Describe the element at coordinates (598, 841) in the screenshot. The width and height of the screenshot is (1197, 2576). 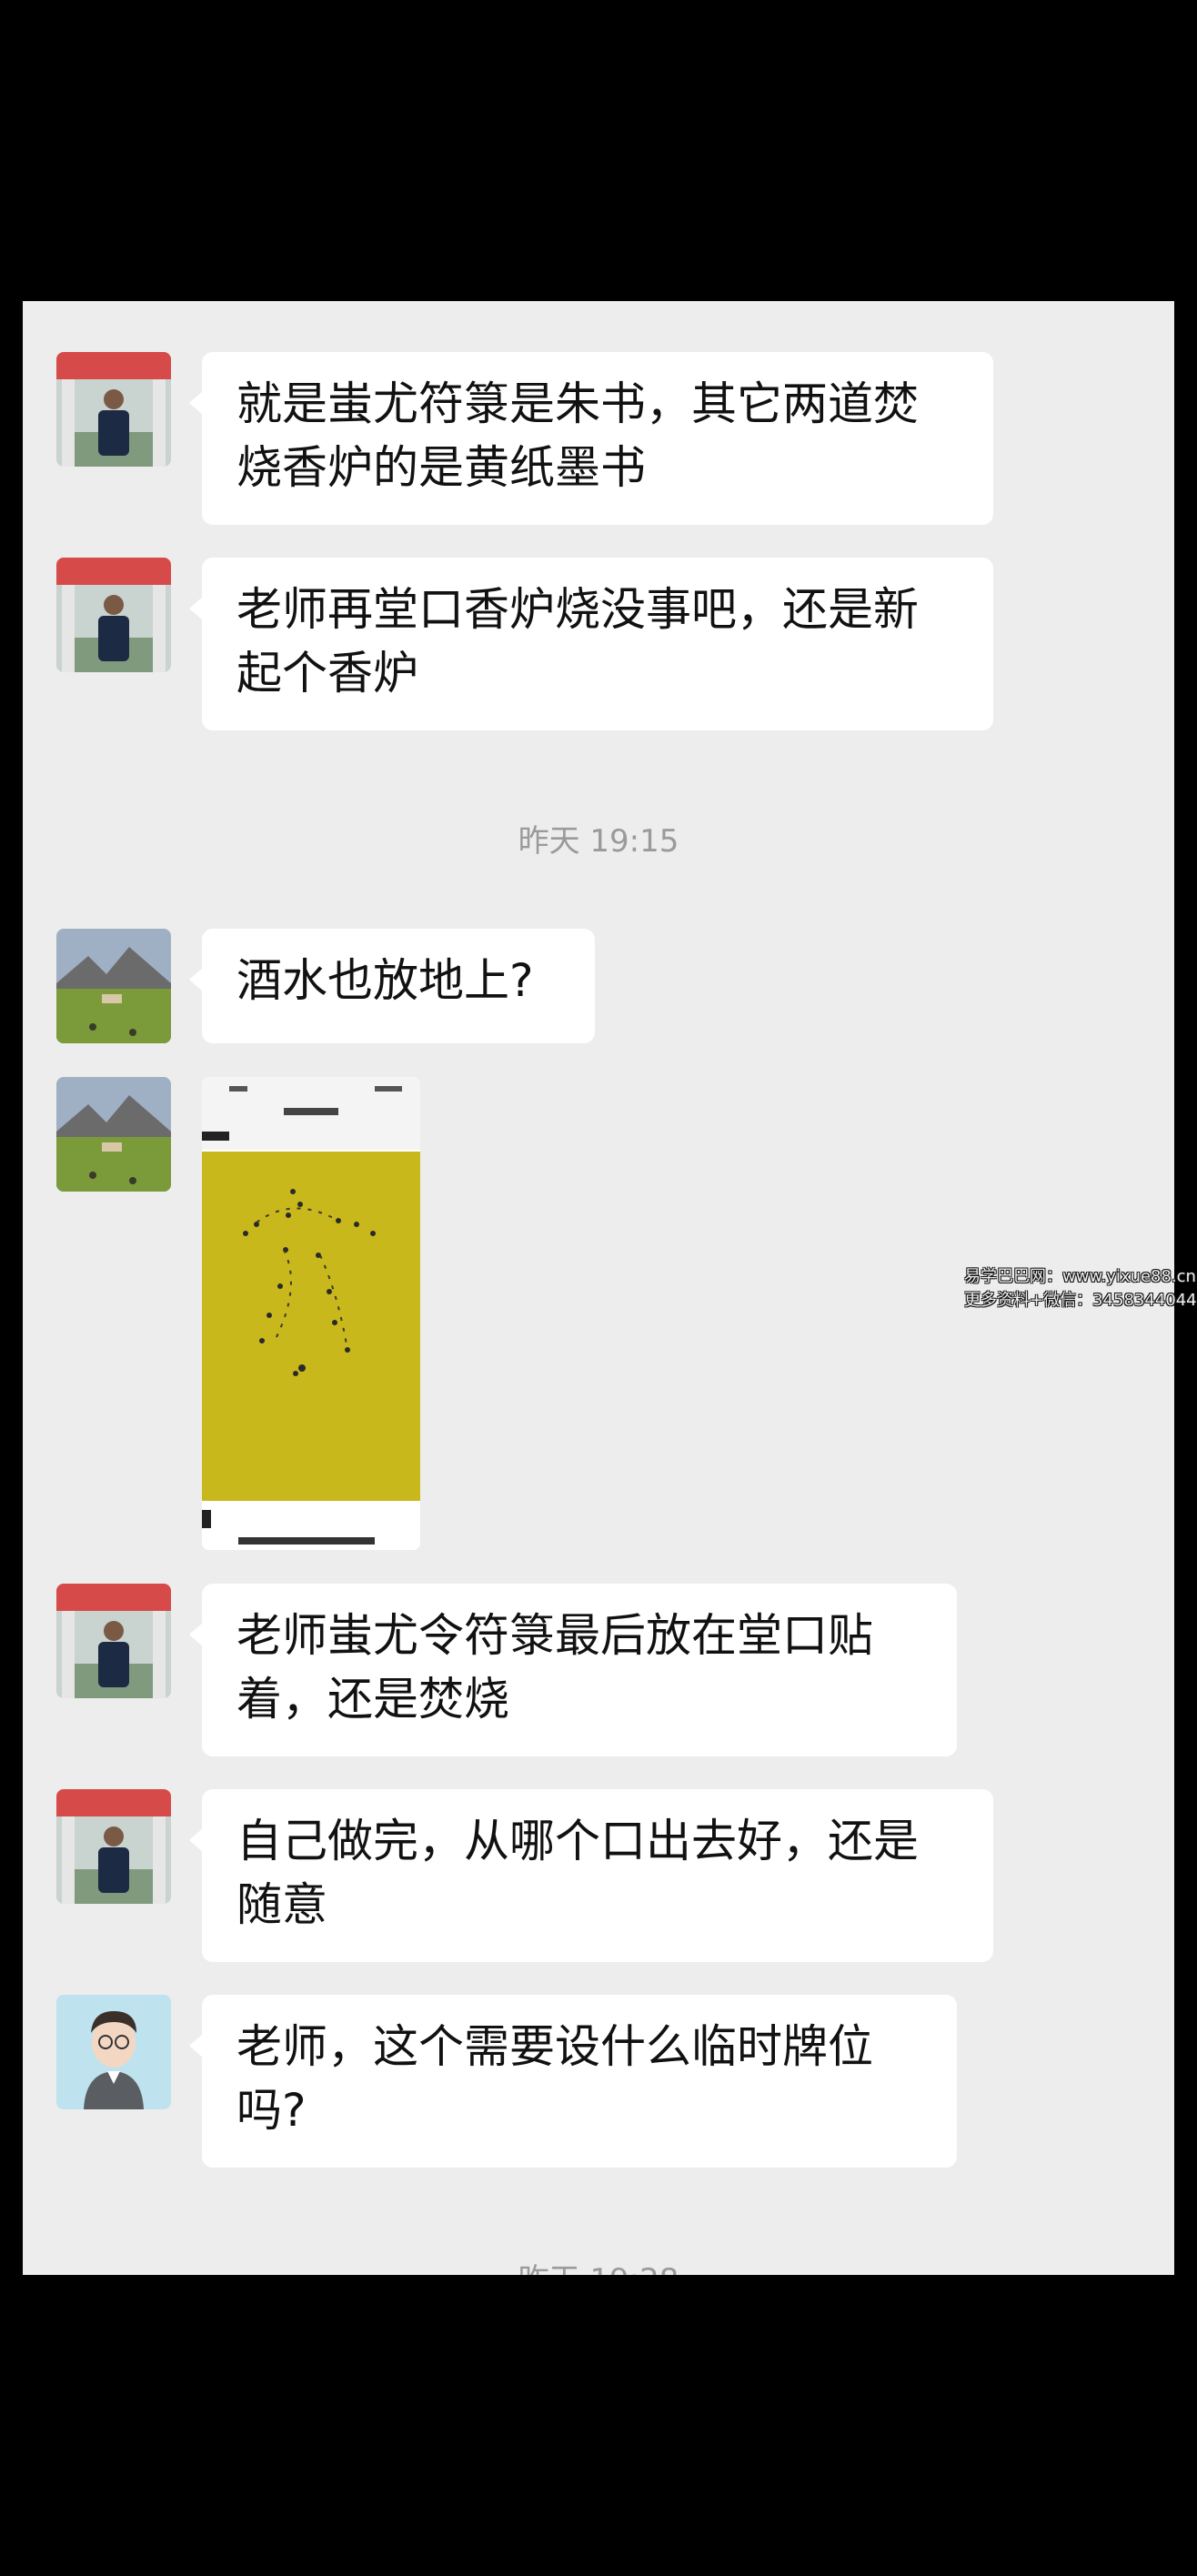
I see `timestamp: 昨天 19:15` at that location.